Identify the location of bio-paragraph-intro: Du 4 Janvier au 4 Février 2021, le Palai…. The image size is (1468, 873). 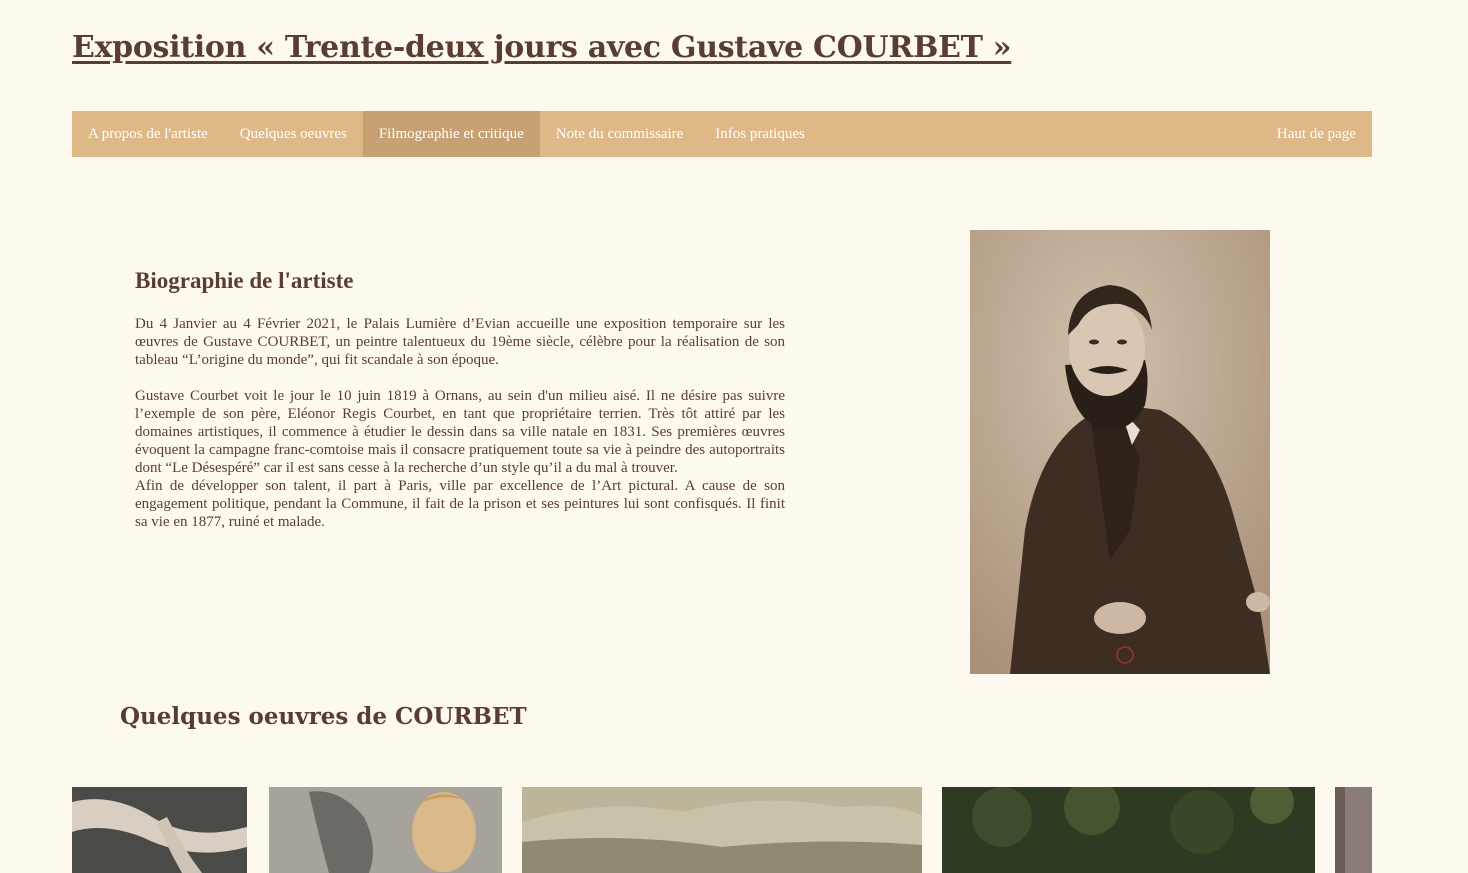
(460, 342).